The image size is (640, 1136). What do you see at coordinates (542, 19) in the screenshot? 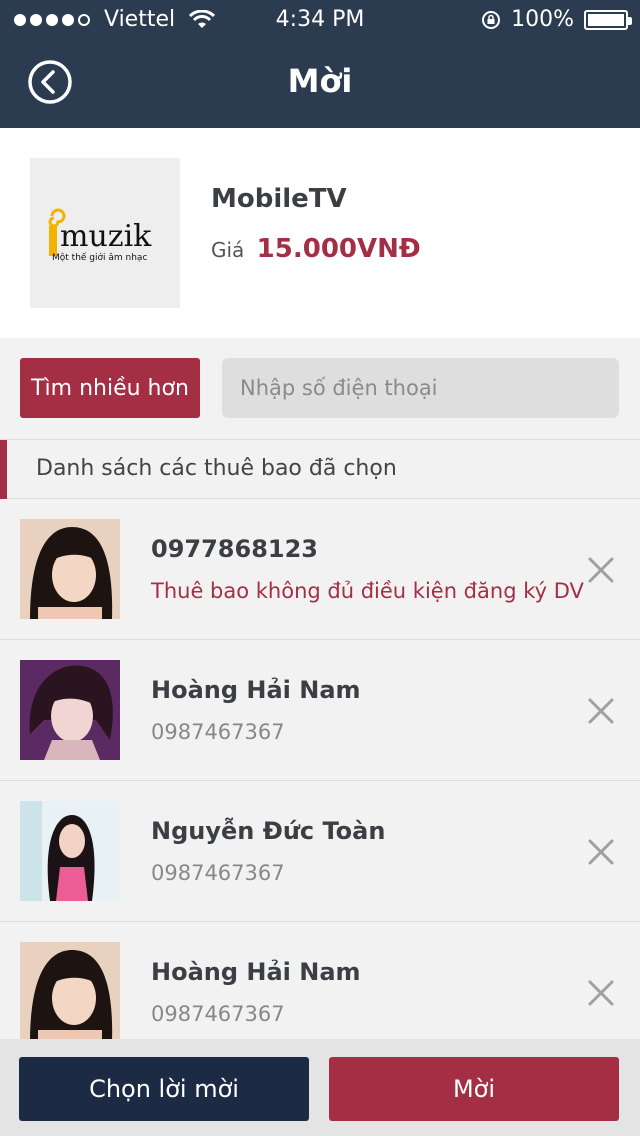
I see `battery-percent: 100%` at bounding box center [542, 19].